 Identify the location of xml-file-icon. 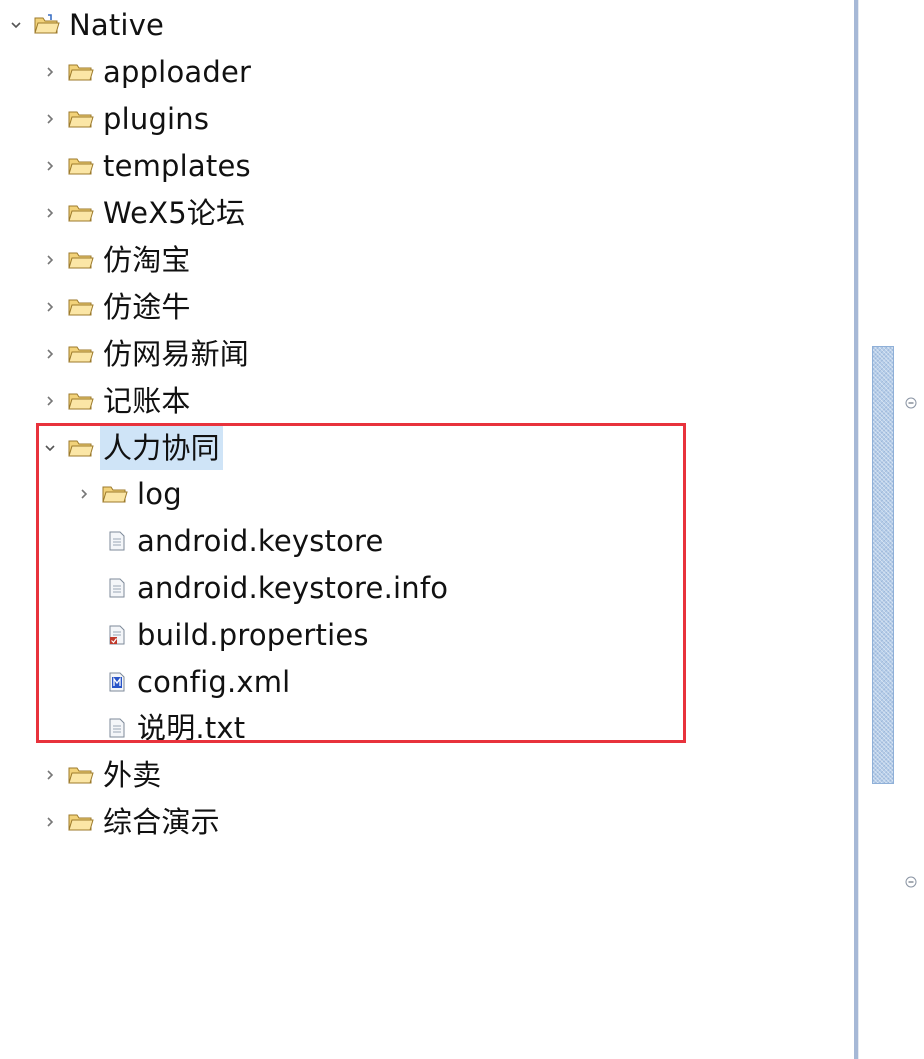
(117, 682).